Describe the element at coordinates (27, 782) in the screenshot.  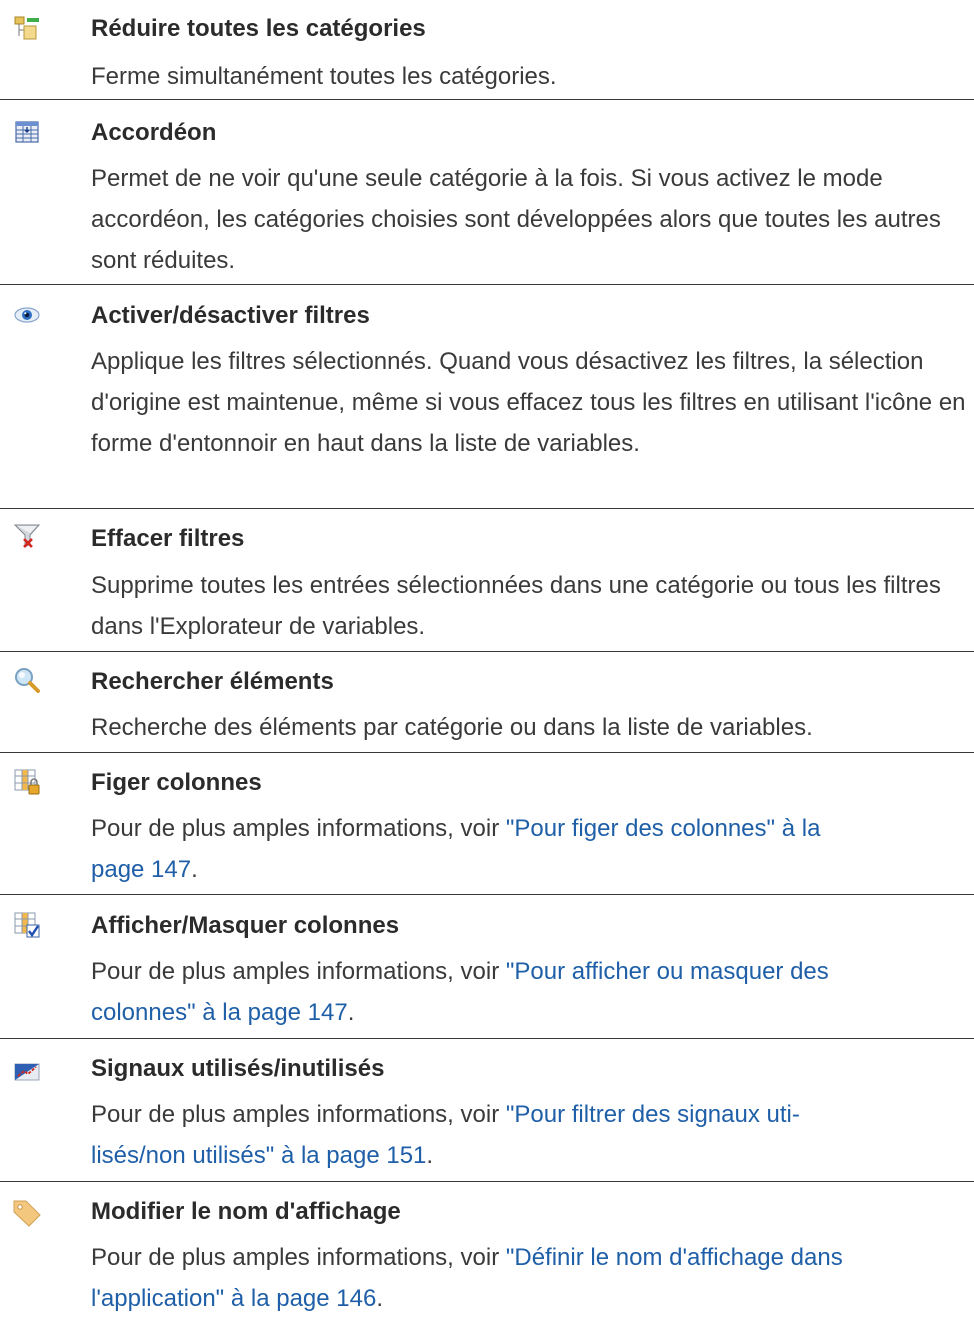
I see `freeze-columns-icon` at that location.